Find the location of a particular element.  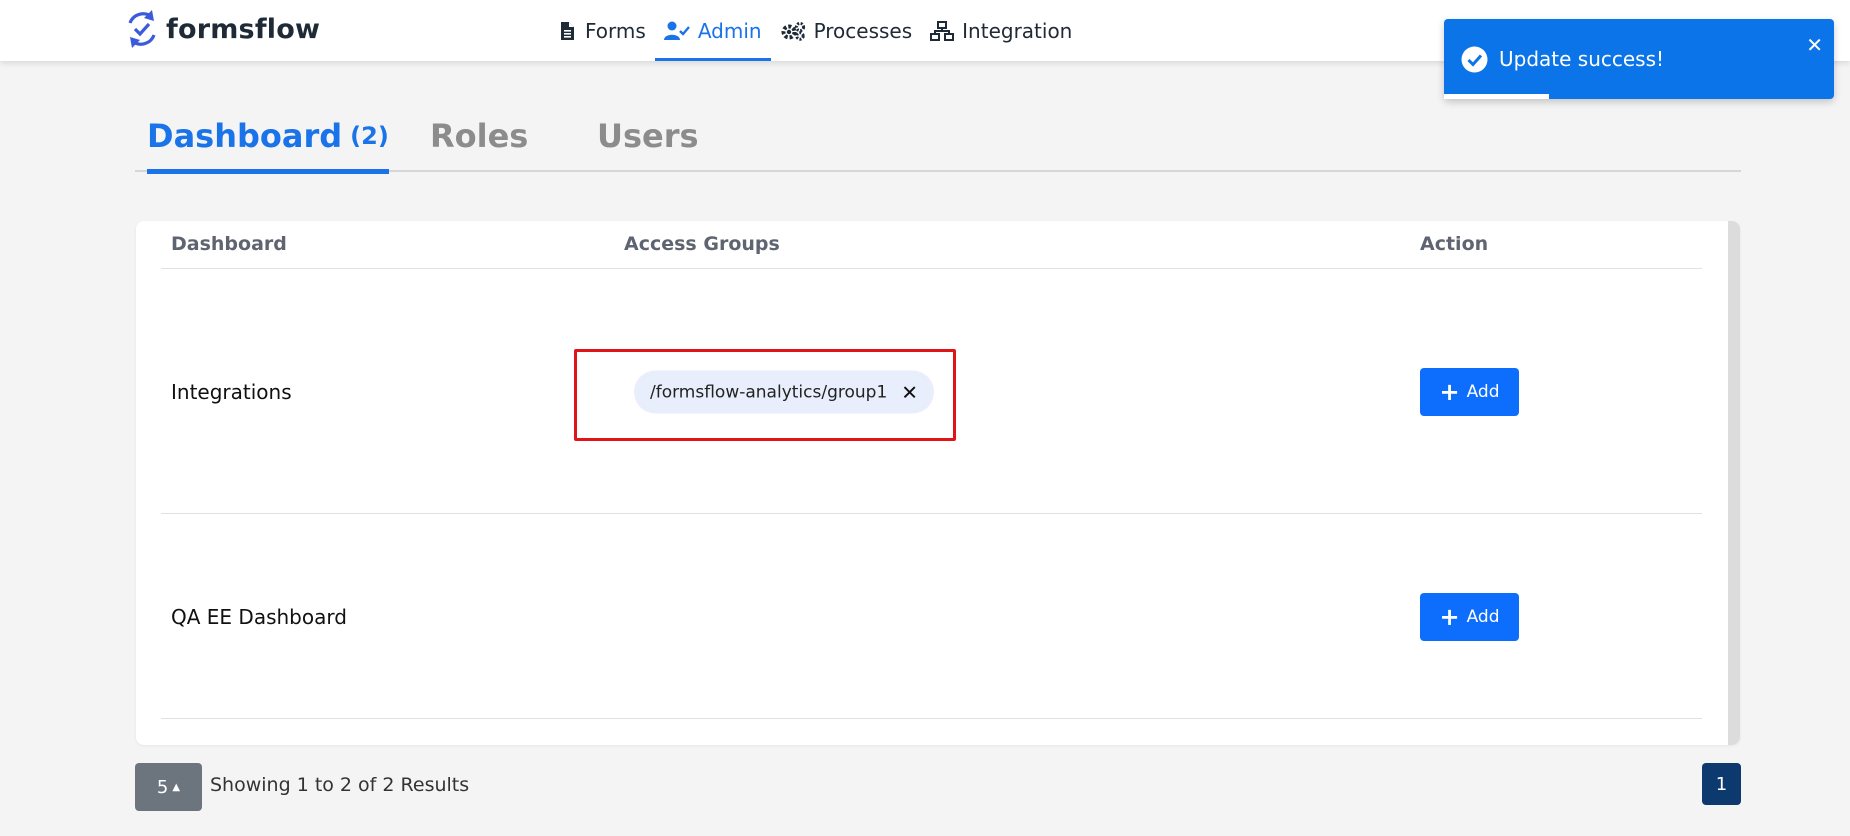

tab-users: Users is located at coordinates (648, 141).